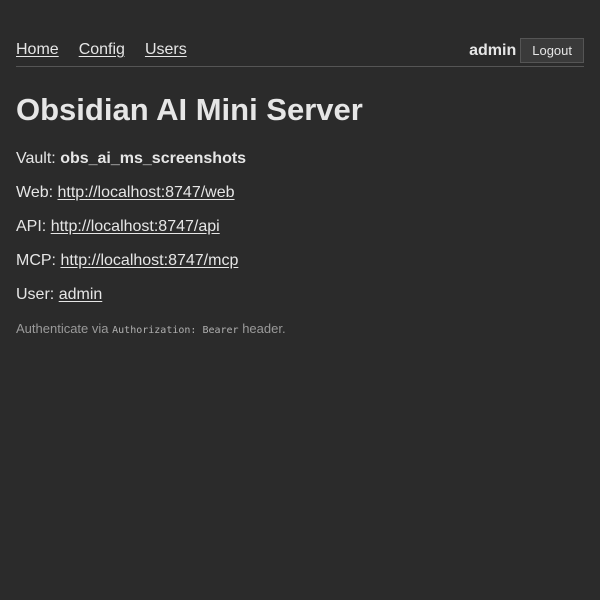 This screenshot has width=600, height=600. I want to click on api-url-link: http://localhost:8747/api, so click(135, 226).